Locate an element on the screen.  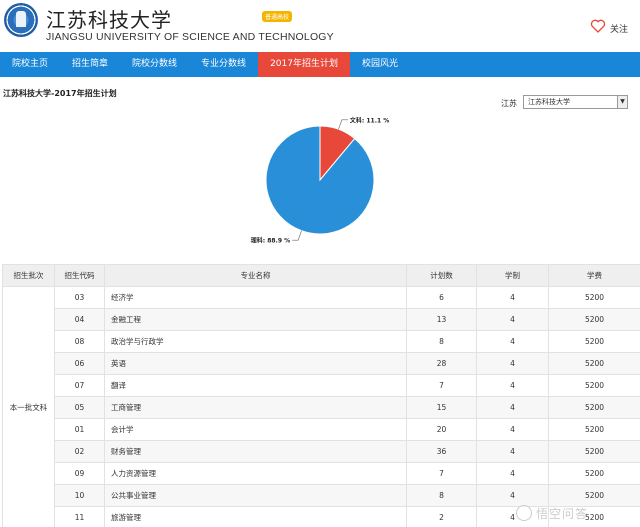
major-name-cell: 旅游管理 is located at coordinates (255, 516).